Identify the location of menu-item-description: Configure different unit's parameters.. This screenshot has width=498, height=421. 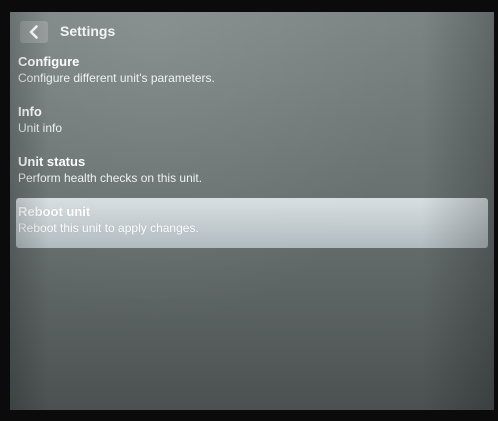
(116, 78).